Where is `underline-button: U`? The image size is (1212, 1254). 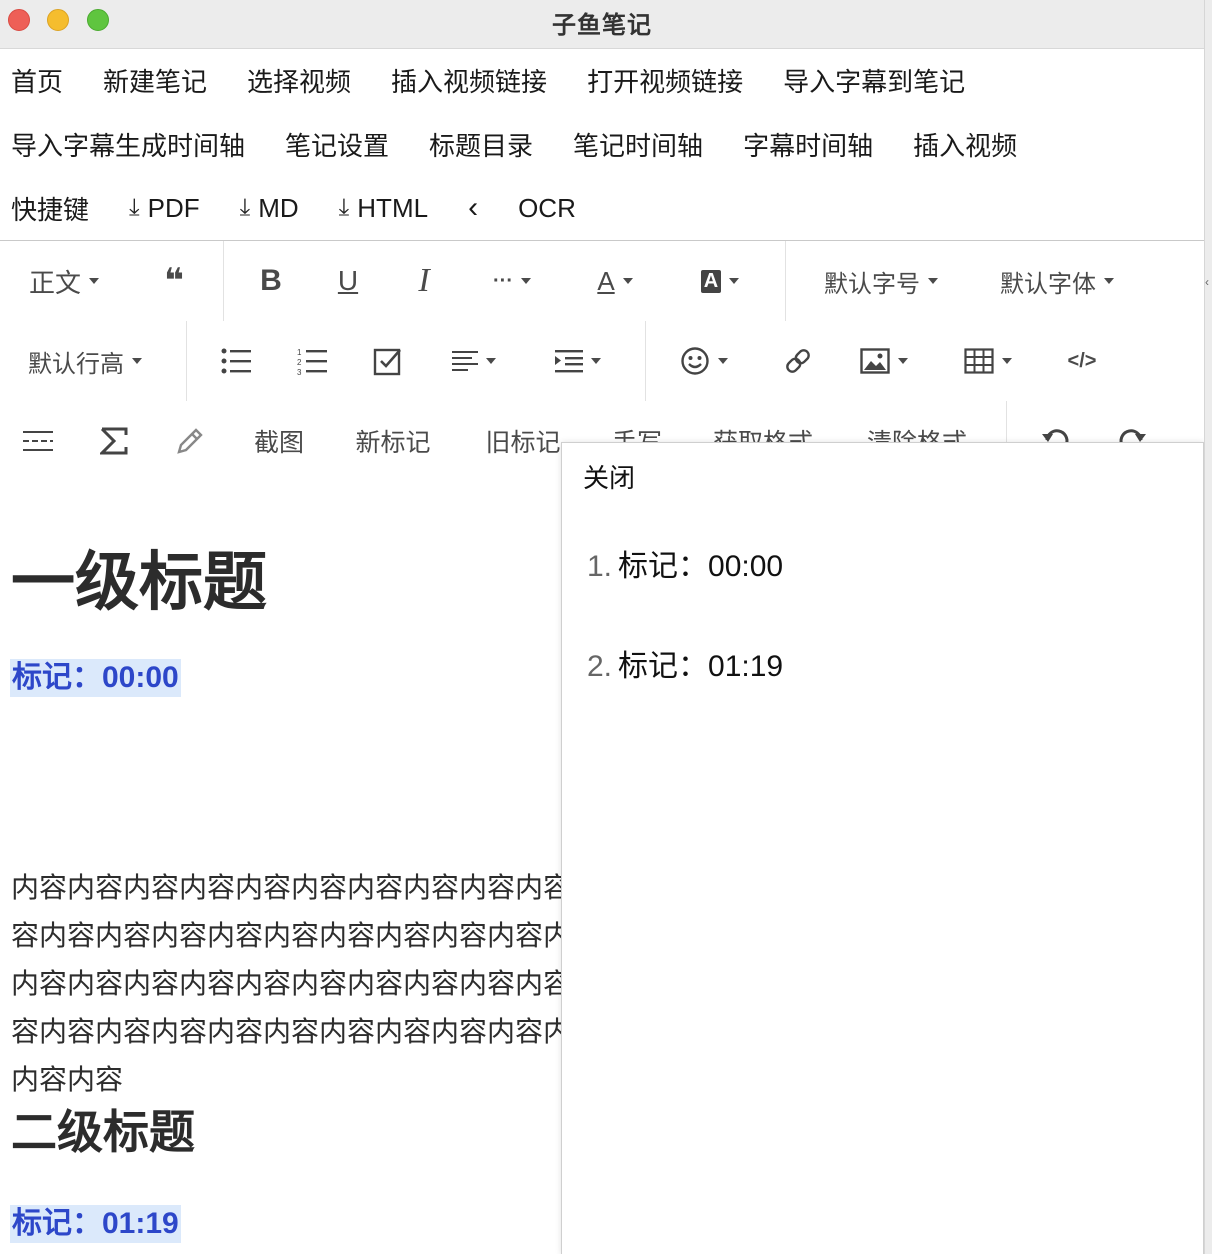 underline-button: U is located at coordinates (348, 281).